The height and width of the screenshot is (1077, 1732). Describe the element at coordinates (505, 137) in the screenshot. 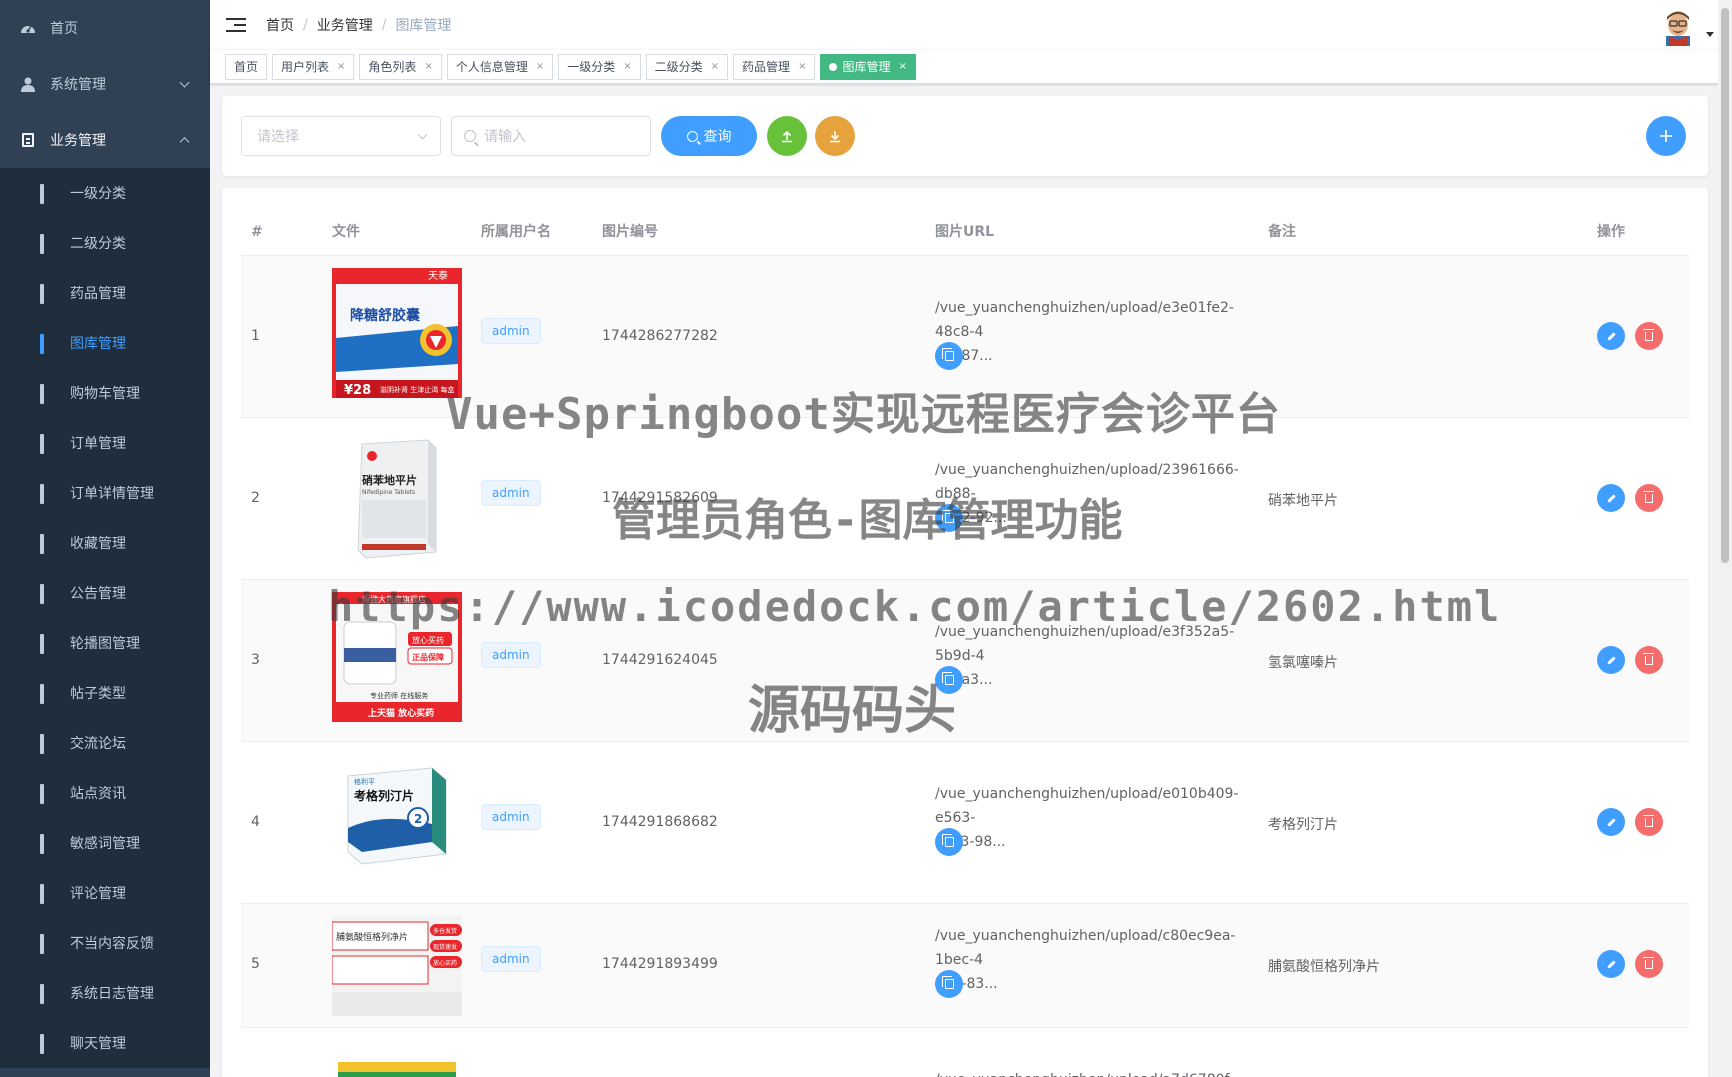

I see `search-placeholder: 请输入` at that location.